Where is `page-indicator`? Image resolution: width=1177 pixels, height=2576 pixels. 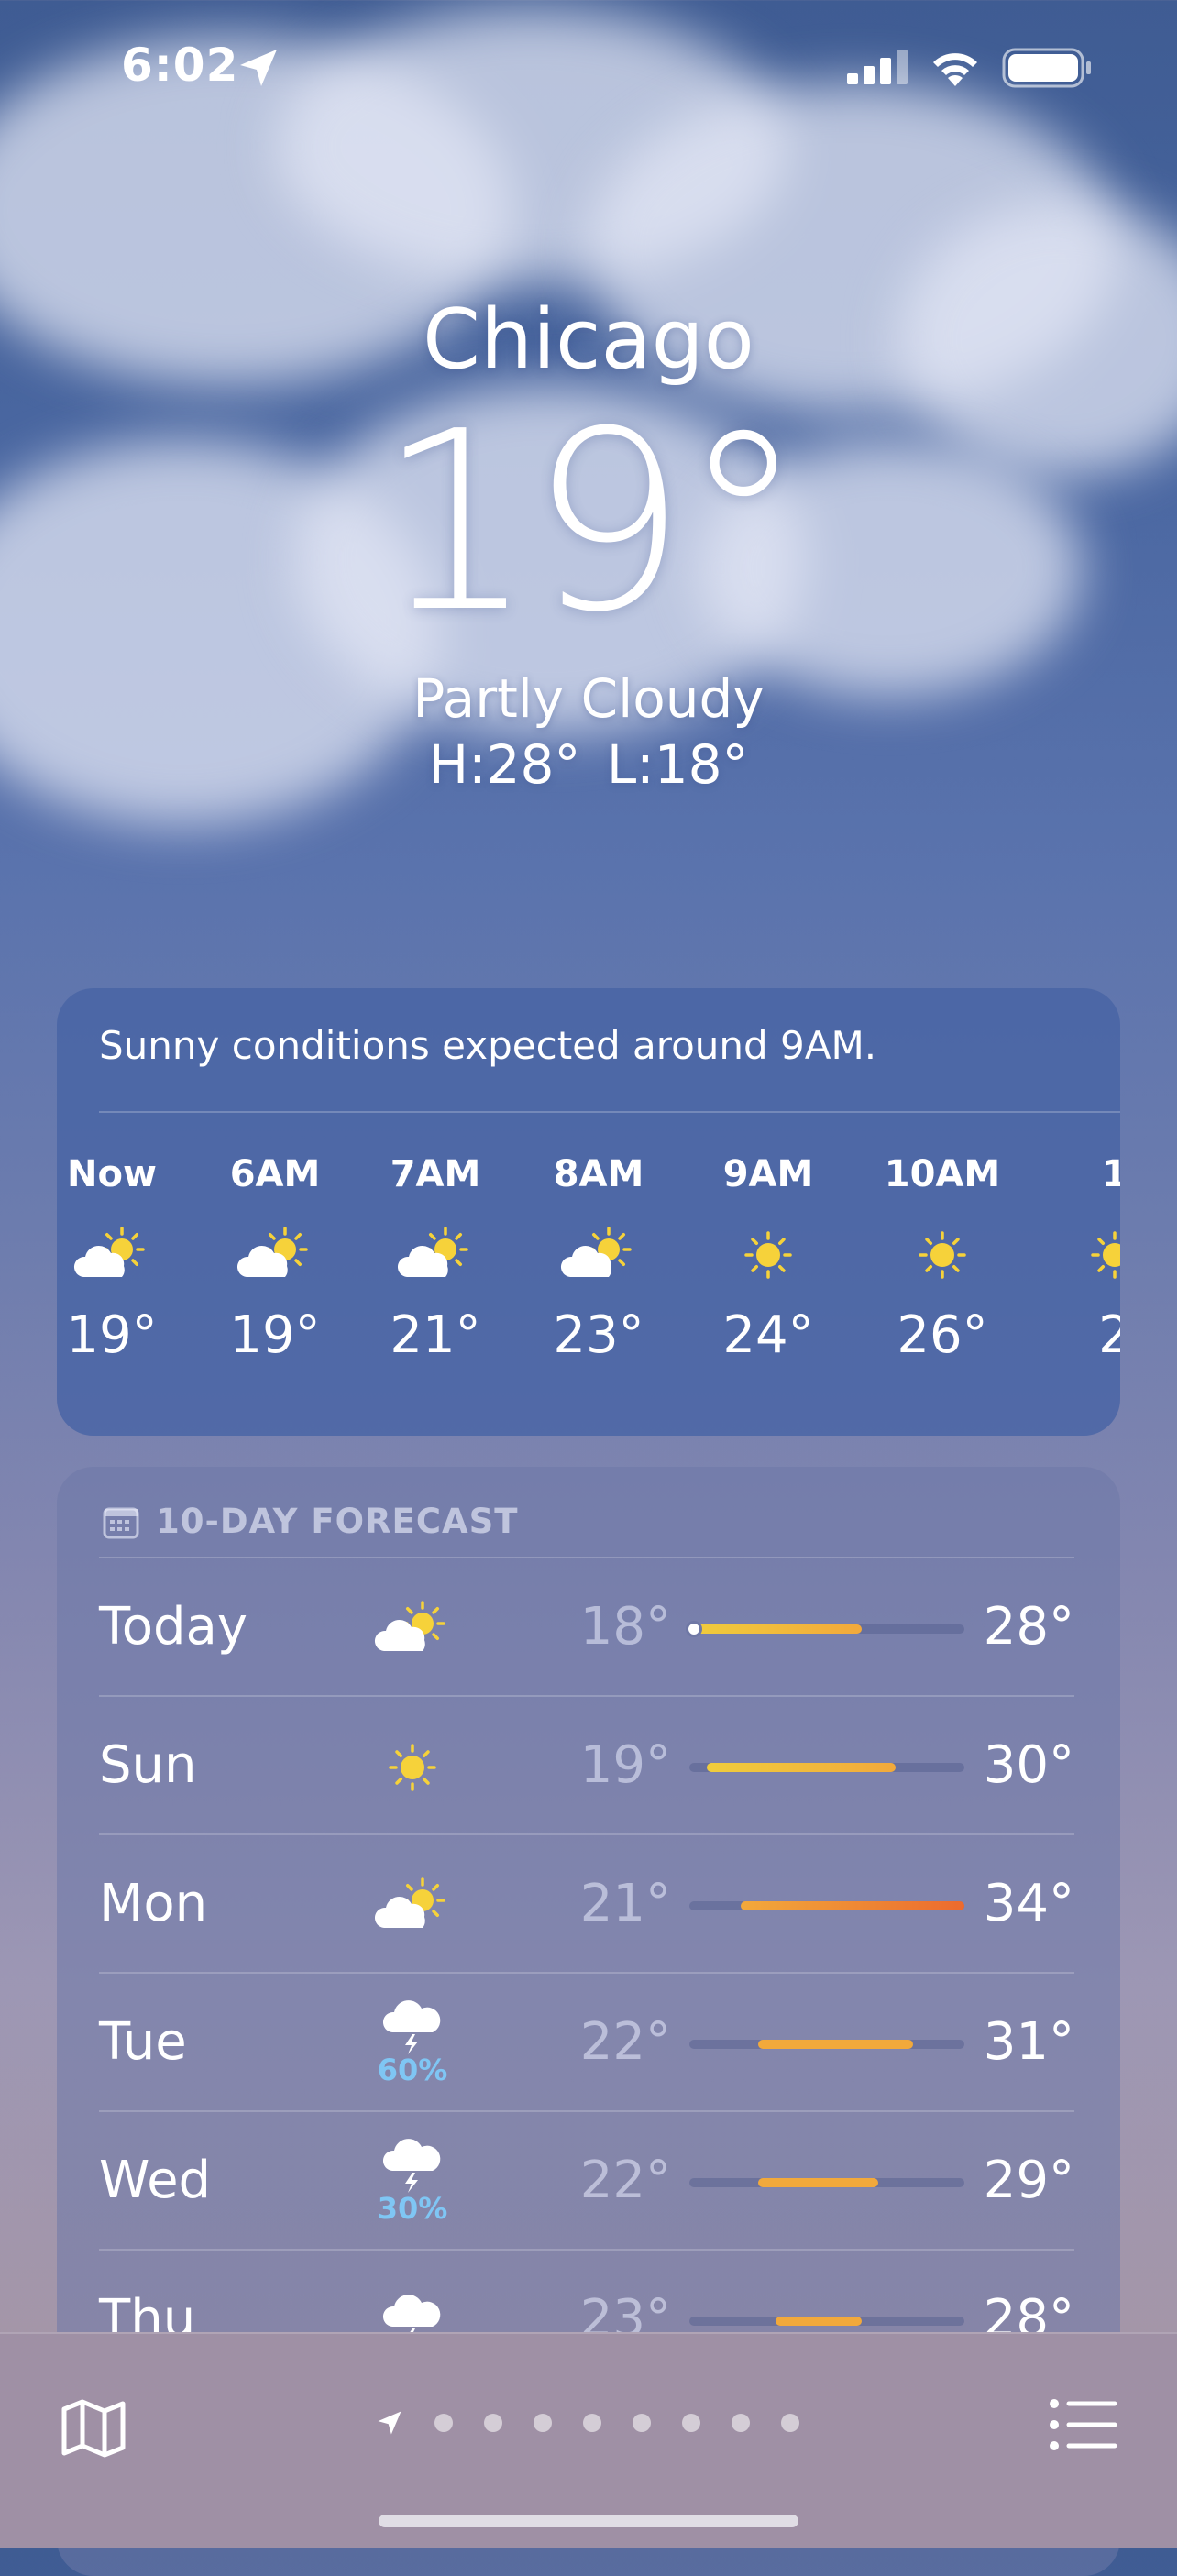
page-indicator is located at coordinates (587, 2423).